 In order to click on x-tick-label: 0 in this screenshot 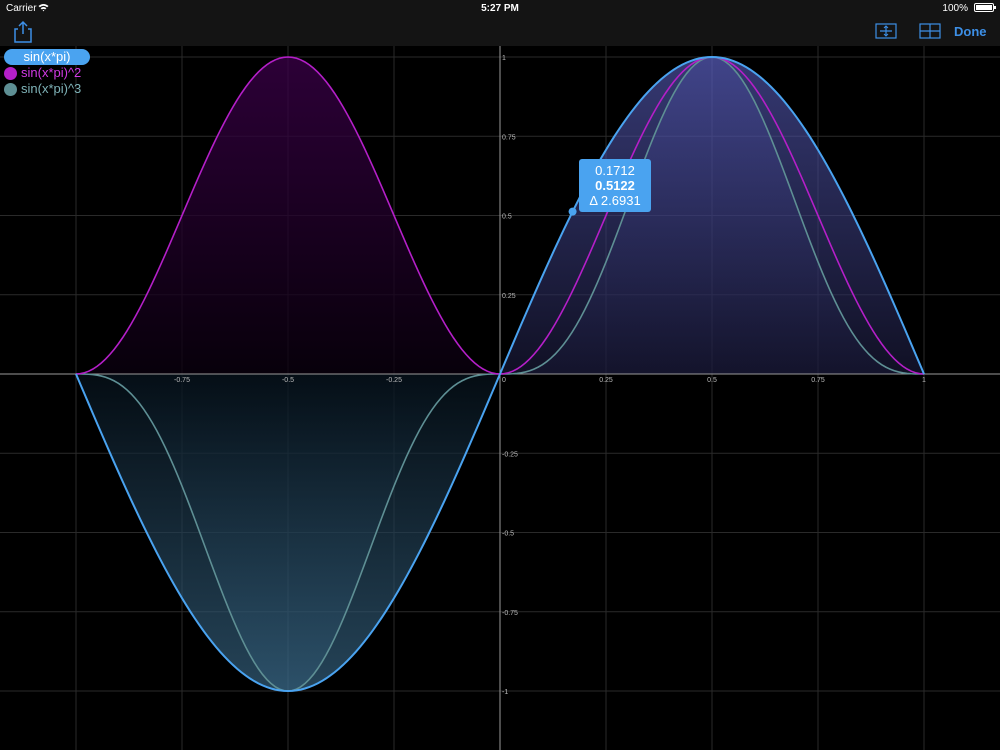, I will do `click(504, 380)`.